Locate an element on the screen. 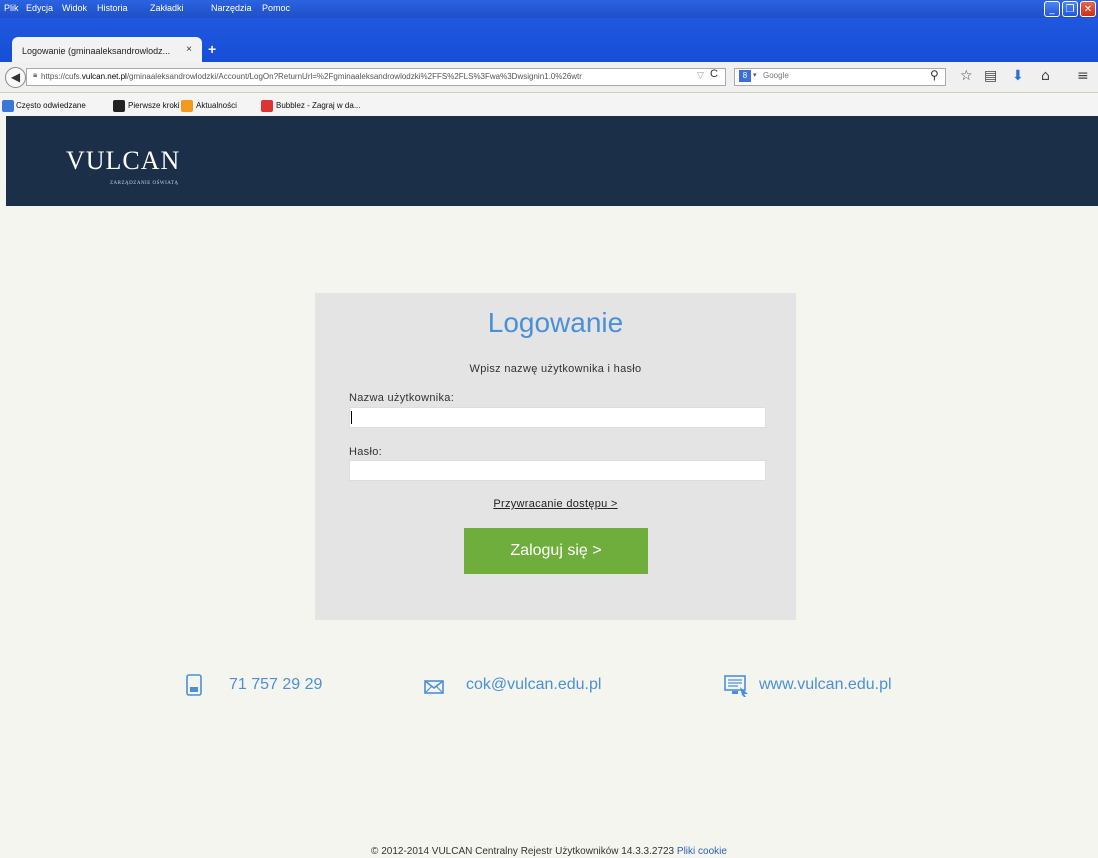 Image resolution: width=1098 pixels, height=858 pixels. contact-phone: 71 757 29 29 is located at coordinates (276, 684).